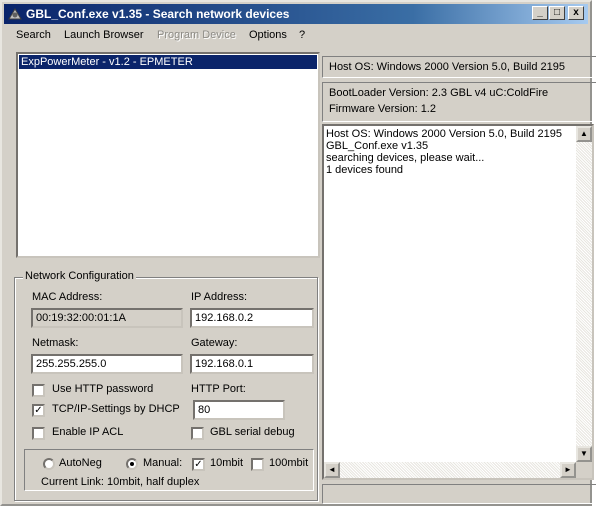 This screenshot has height=510, width=596. I want to click on scroll-left-icon: ◄, so click(332, 470).